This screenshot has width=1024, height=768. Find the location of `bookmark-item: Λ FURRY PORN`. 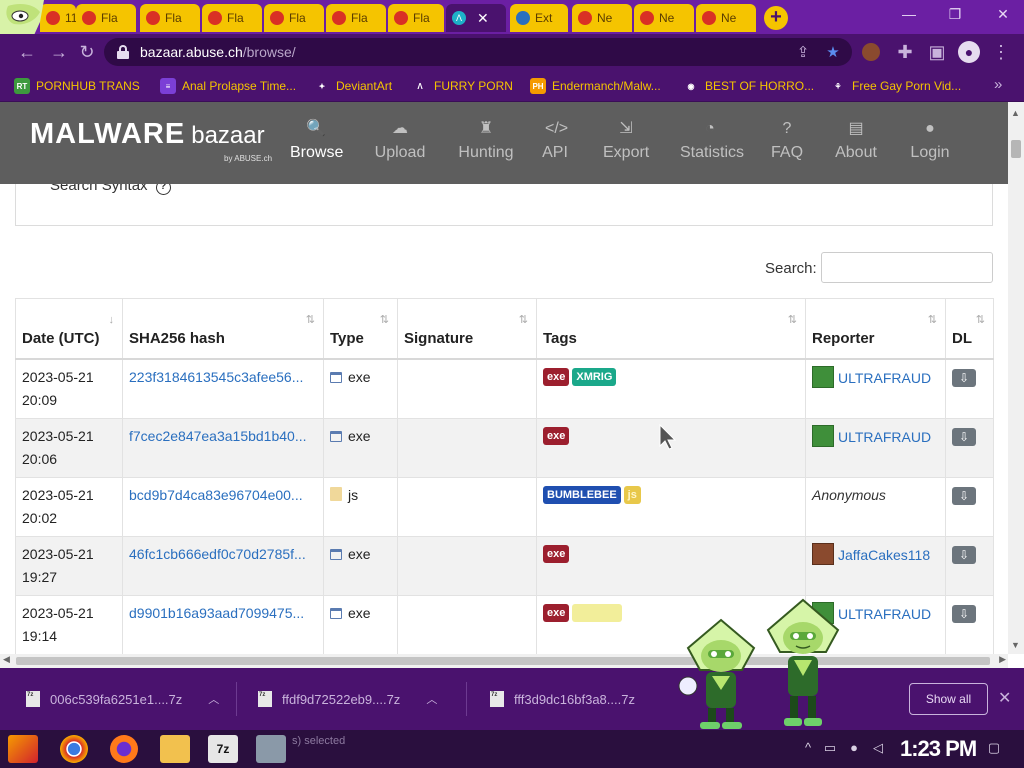

bookmark-item: Λ FURRY PORN is located at coordinates (462, 86).